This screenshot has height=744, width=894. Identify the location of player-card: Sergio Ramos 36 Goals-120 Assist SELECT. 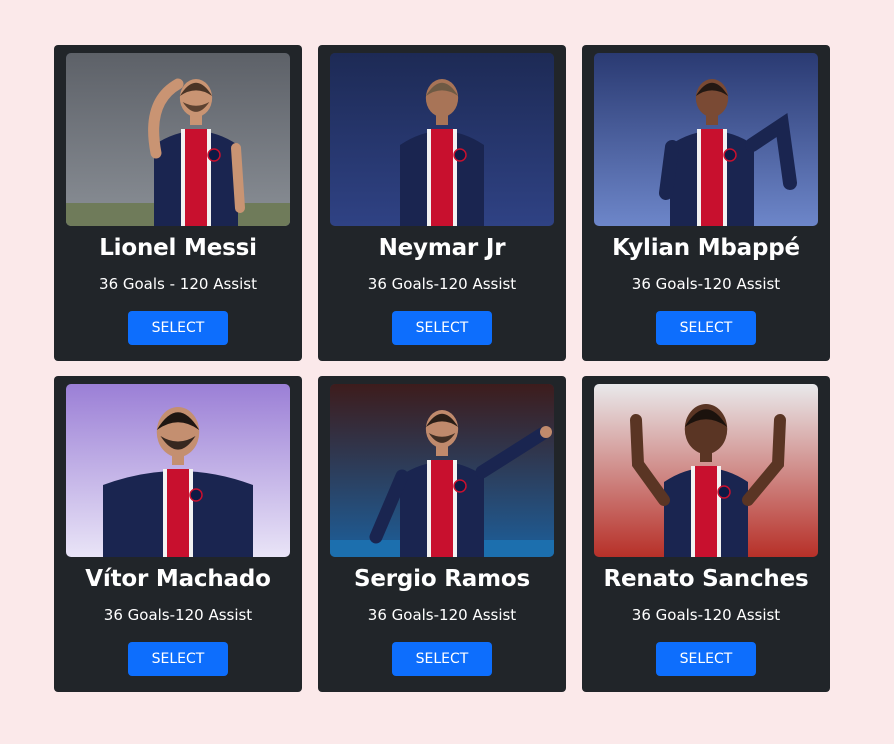
(442, 534).